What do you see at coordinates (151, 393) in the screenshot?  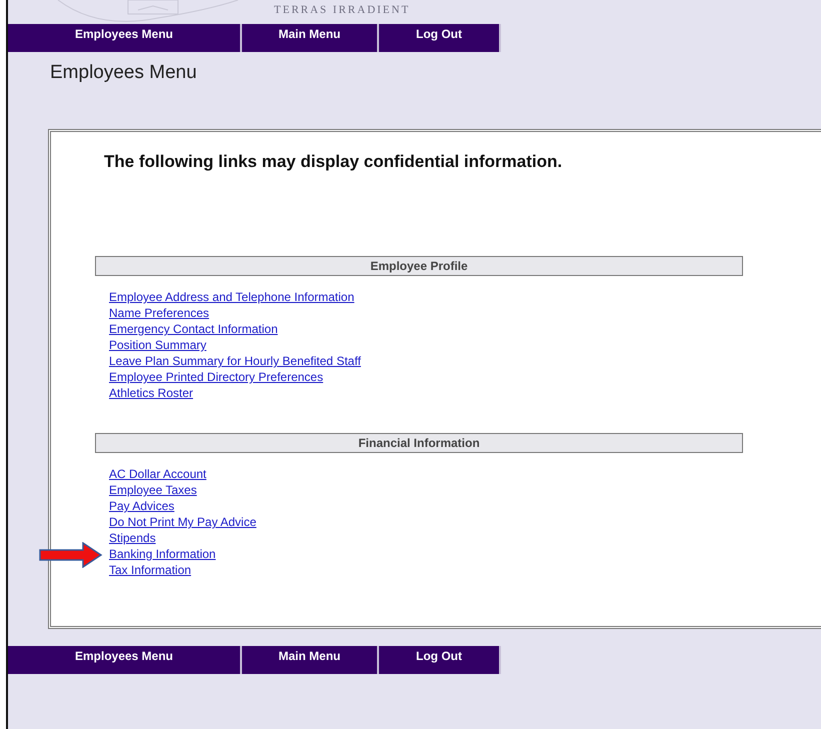 I see `menu-link: Athletics Roster` at bounding box center [151, 393].